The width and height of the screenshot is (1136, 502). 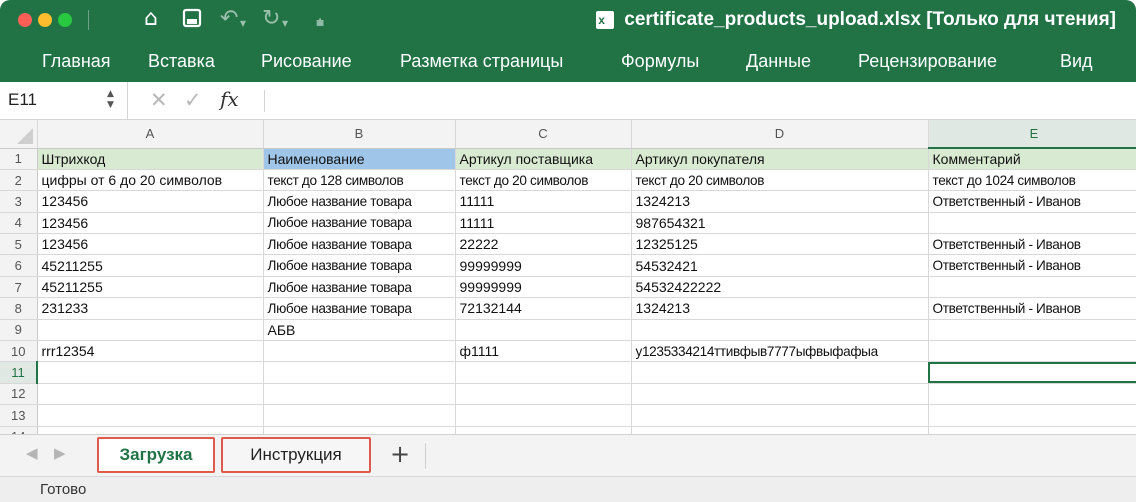 What do you see at coordinates (181, 61) in the screenshot?
I see `tab-insert: Вставка` at bounding box center [181, 61].